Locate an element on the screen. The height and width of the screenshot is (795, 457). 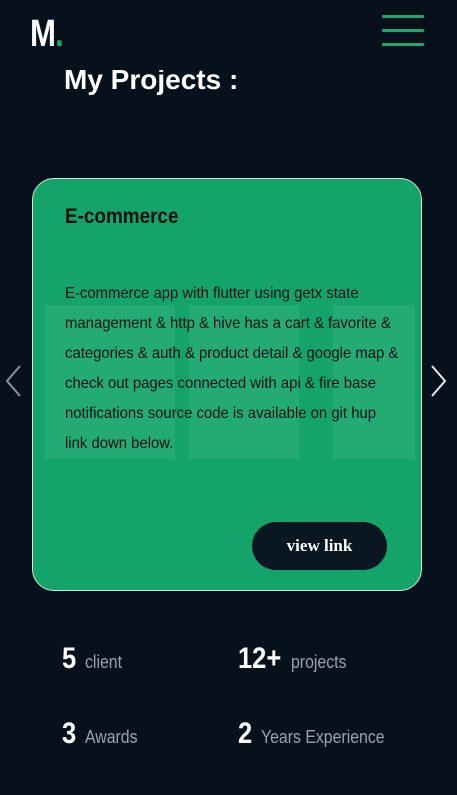
project-title: E-commerce is located at coordinates (122, 216).